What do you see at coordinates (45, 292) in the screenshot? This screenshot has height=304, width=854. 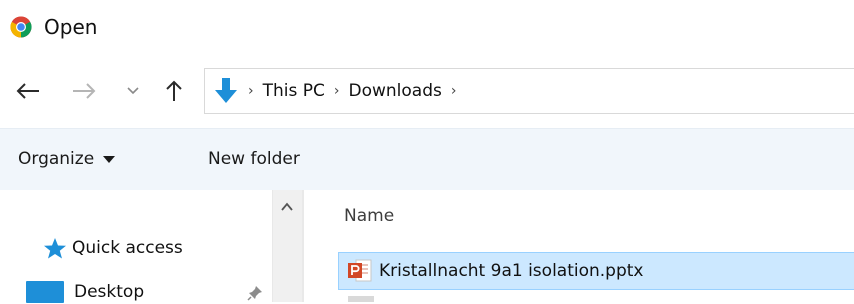 I see `desktop-folder-icon` at bounding box center [45, 292].